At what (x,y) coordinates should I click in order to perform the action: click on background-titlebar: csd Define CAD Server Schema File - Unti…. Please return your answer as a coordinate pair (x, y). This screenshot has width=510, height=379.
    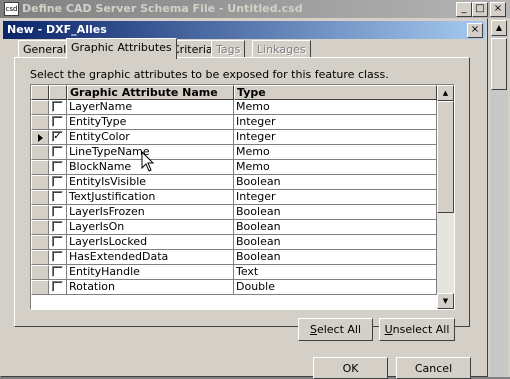
    Looking at the image, I should click on (255, 9).